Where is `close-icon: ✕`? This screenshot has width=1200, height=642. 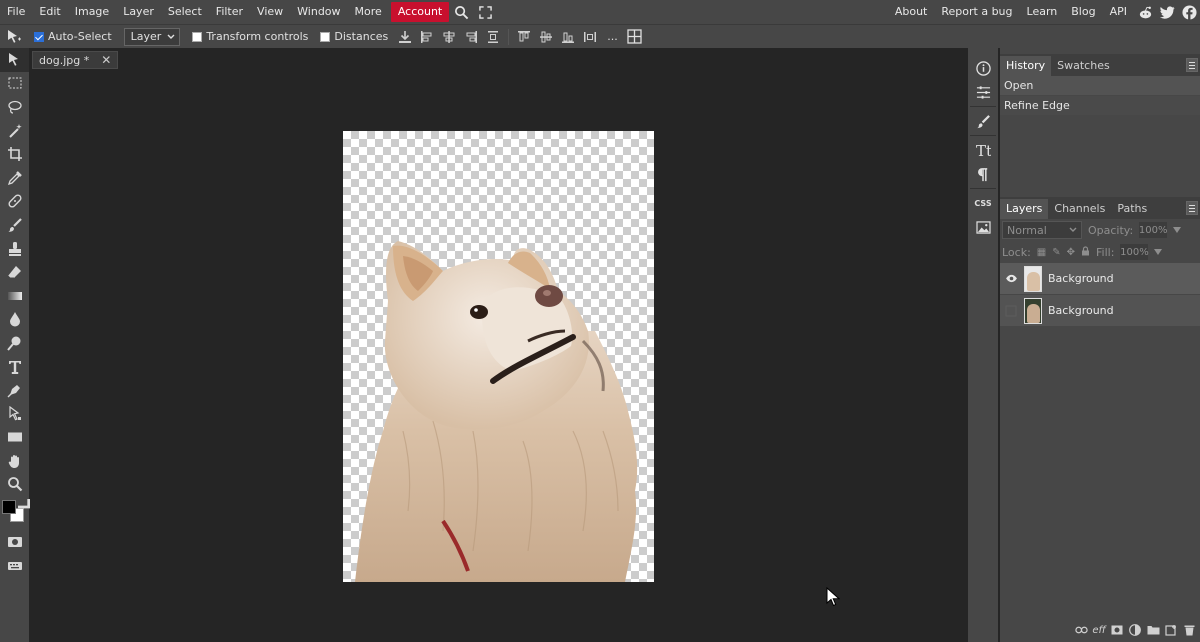 close-icon: ✕ is located at coordinates (106, 60).